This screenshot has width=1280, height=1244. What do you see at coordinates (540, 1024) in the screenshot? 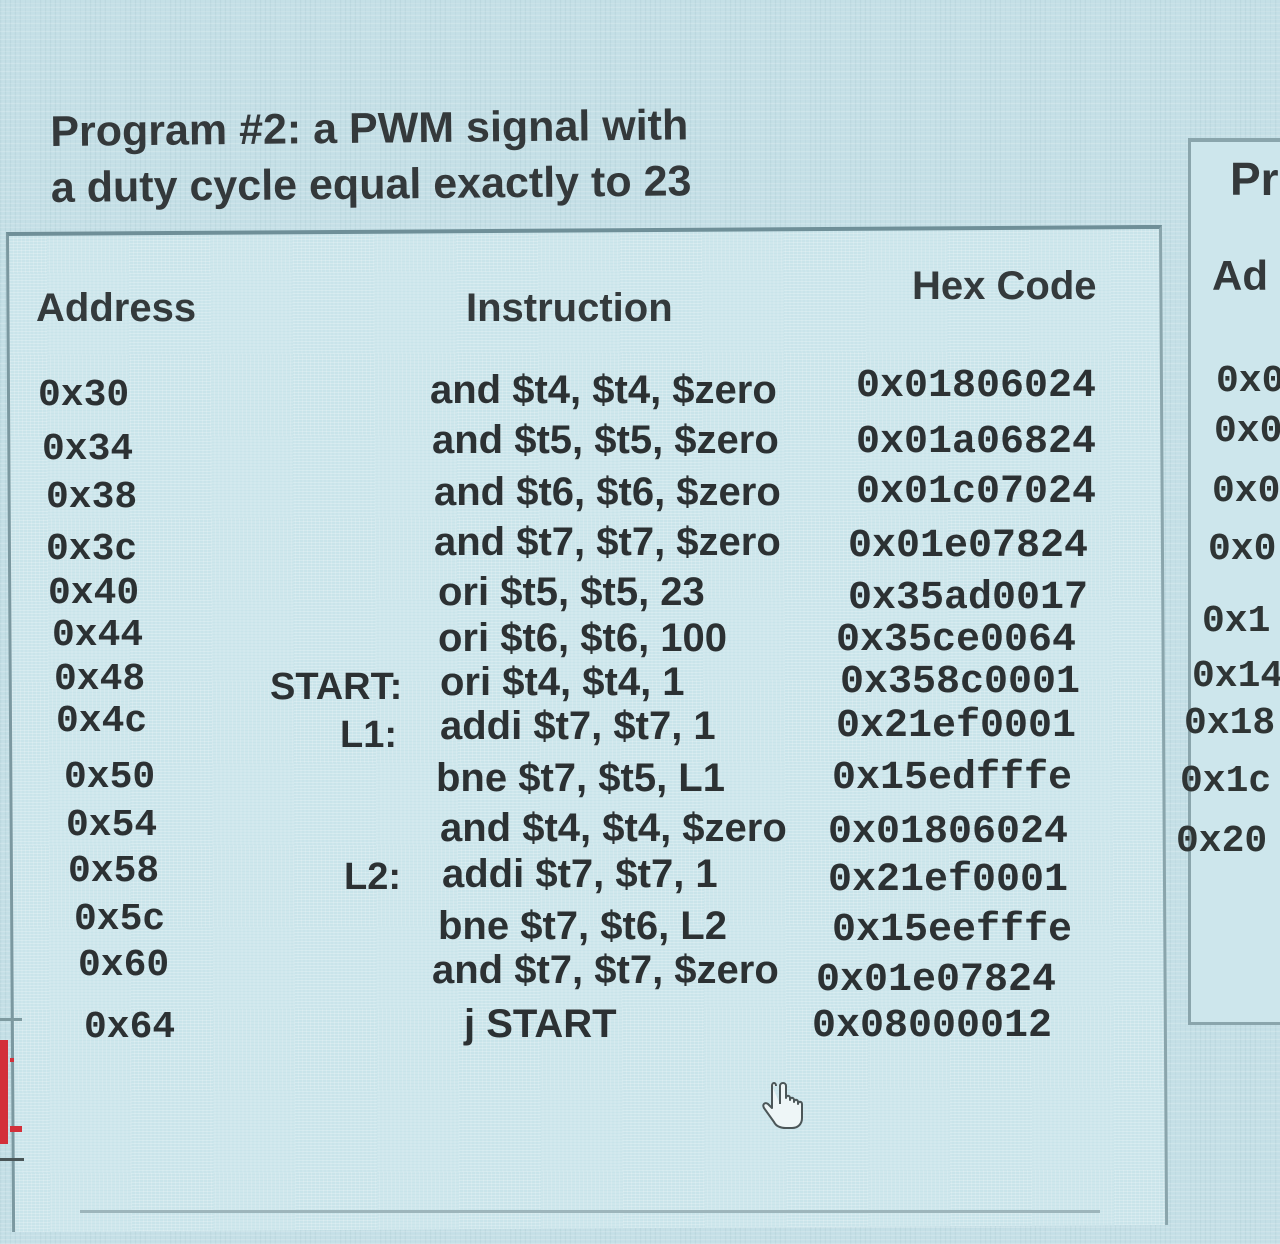
I see `row-instruction: j START` at bounding box center [540, 1024].